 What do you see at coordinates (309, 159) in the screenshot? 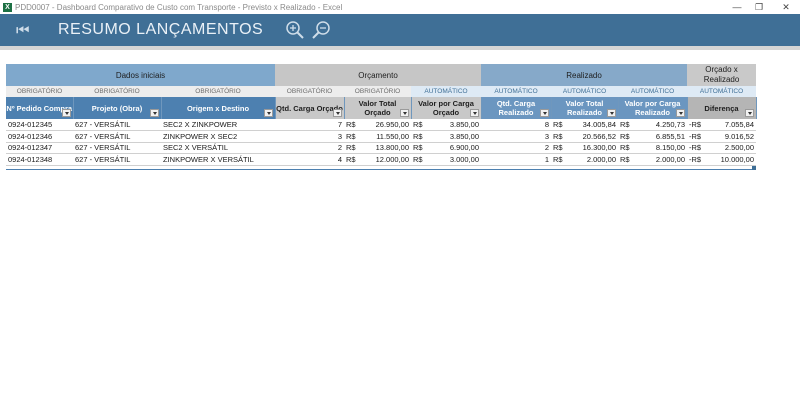
I see `cell-qtd-orcado: 4` at bounding box center [309, 159].